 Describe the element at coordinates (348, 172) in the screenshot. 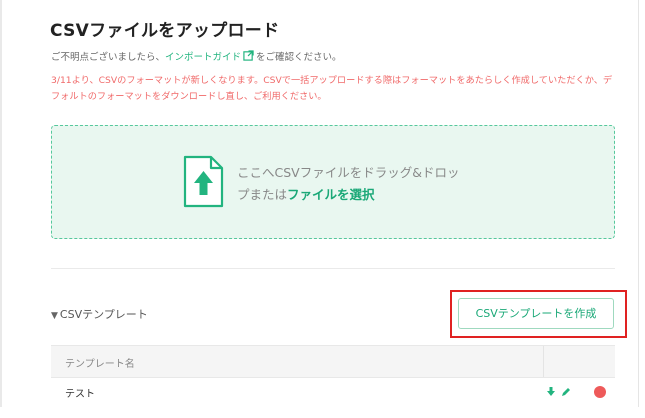

I see `dropzone-line1: ここへCSVファイルをドラッグ&ドロッ` at that location.